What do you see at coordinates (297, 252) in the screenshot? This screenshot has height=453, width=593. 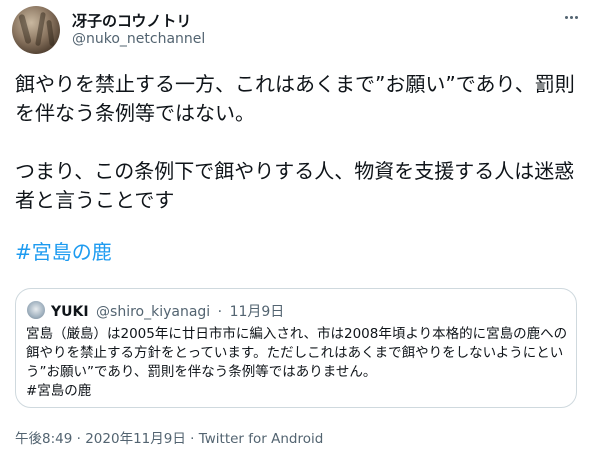 I see `hashtag-link: #宮島の鹿` at bounding box center [297, 252].